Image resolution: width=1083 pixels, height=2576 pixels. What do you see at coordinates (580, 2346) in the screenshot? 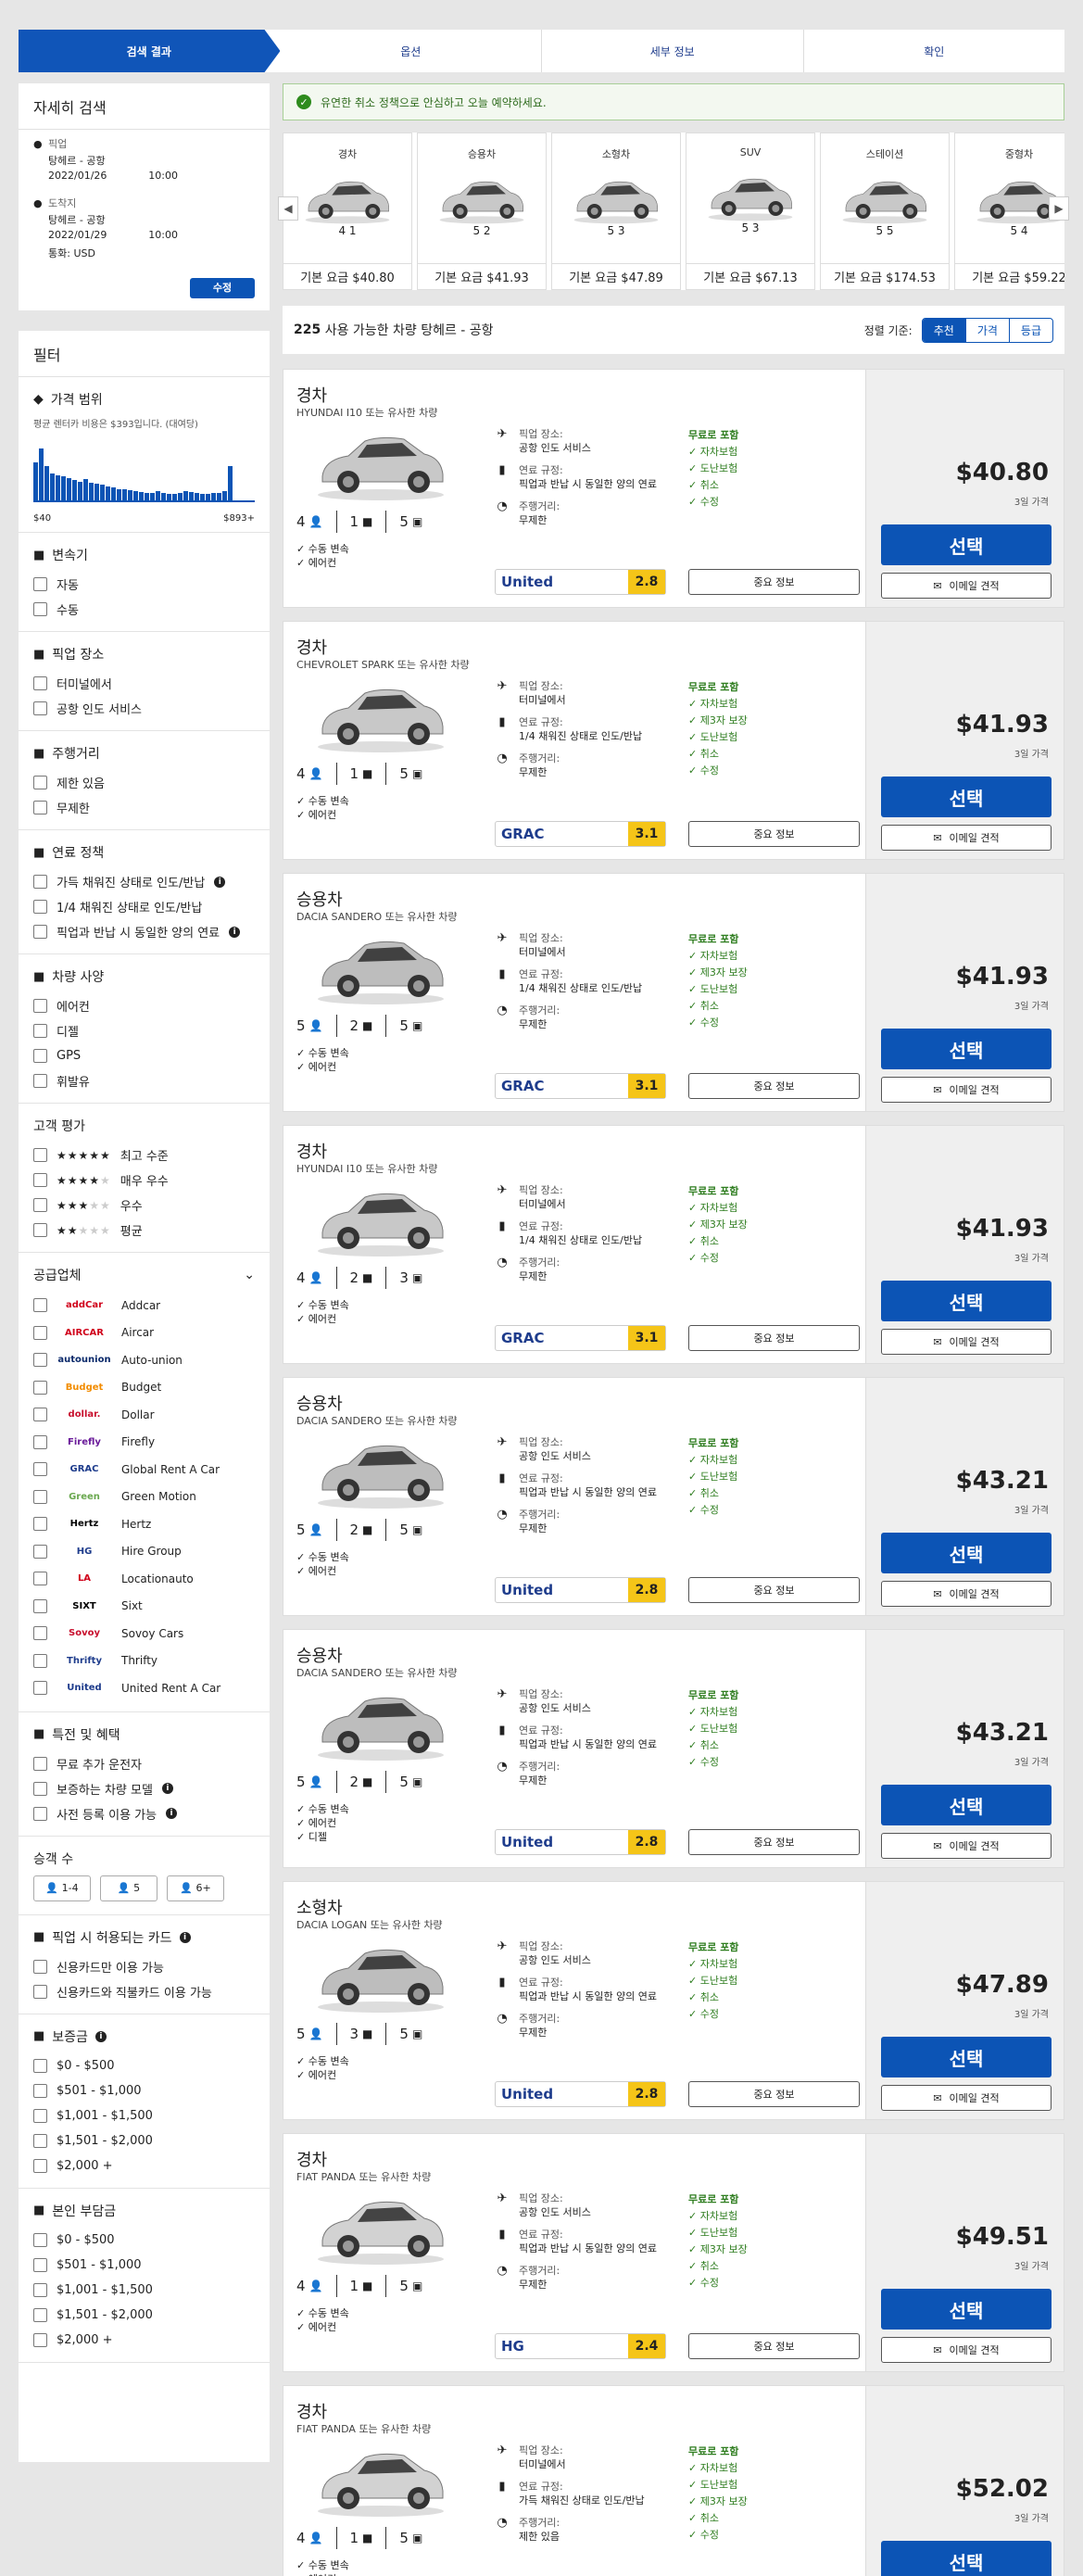
I see `supplier-rating: HG 2.4` at bounding box center [580, 2346].